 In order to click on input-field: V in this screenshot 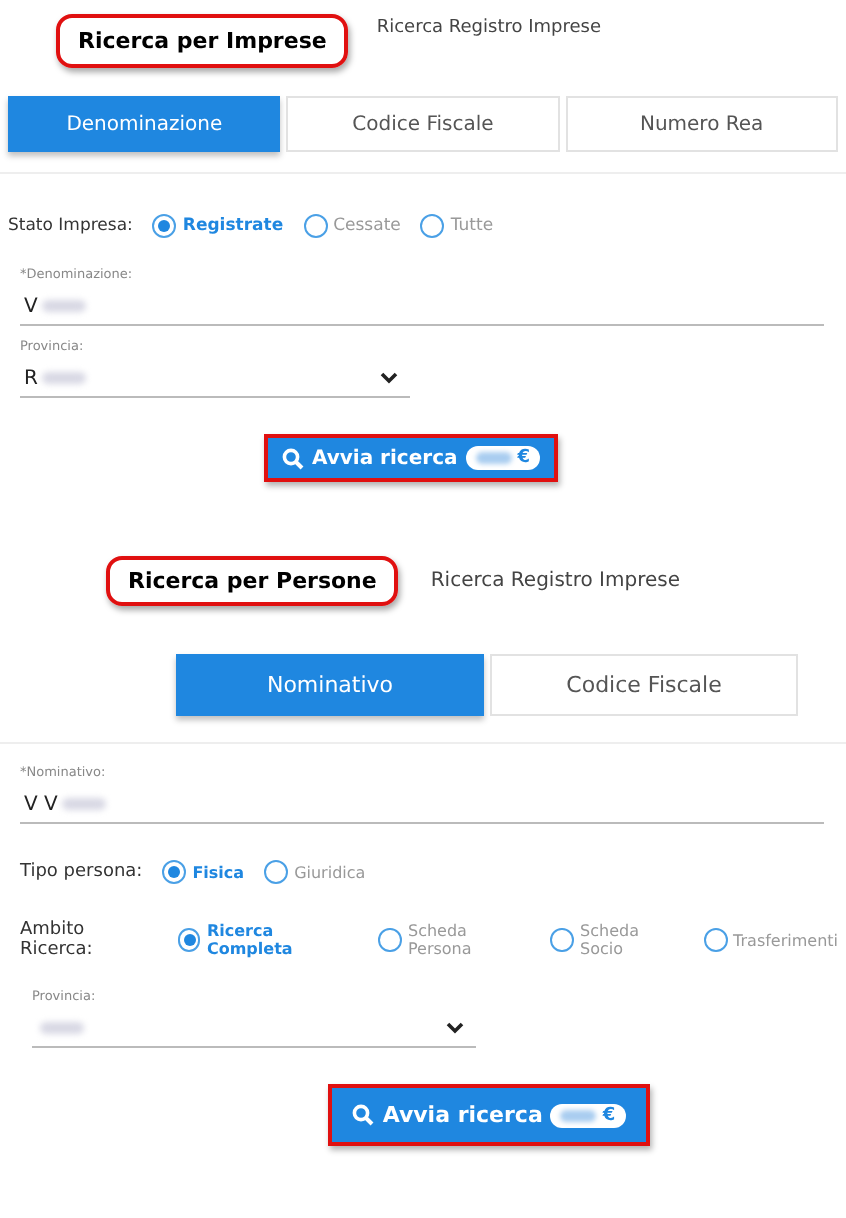, I will do `click(422, 307)`.